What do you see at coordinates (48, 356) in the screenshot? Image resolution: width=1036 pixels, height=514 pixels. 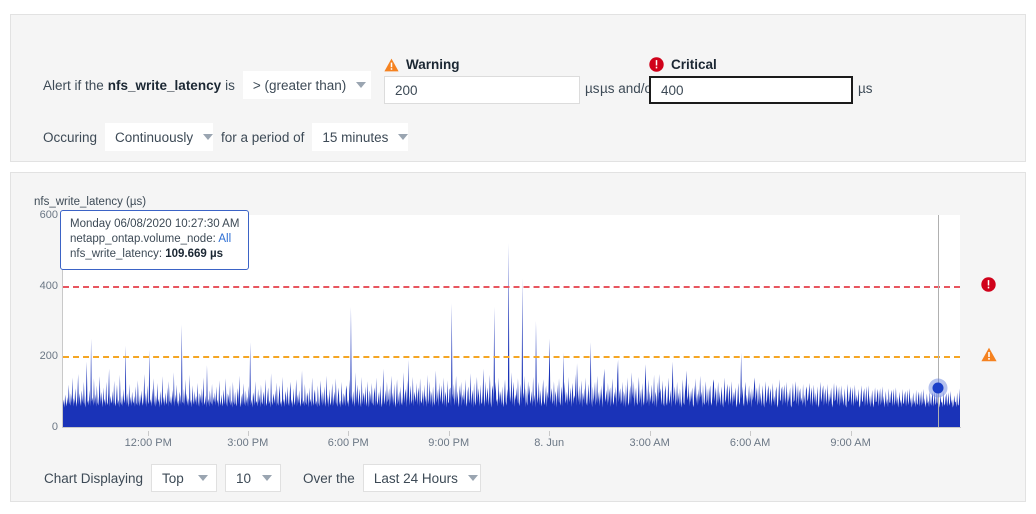 I see `y-axis-tick-label: 200` at bounding box center [48, 356].